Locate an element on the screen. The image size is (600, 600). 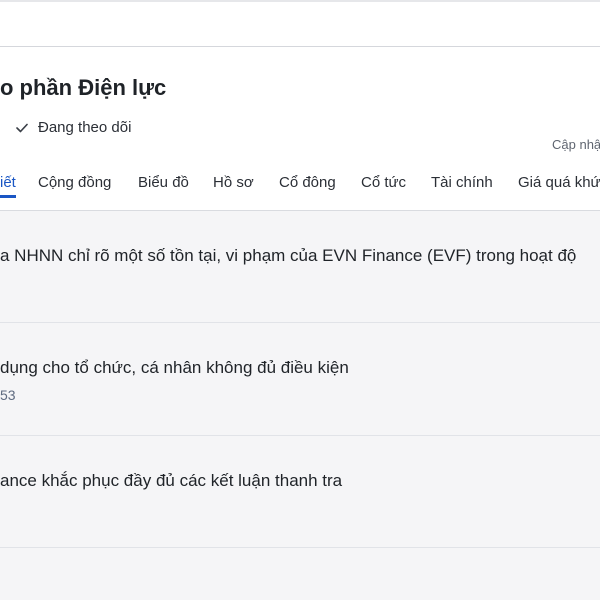
company-title: o phần Điện lực is located at coordinates (83, 87).